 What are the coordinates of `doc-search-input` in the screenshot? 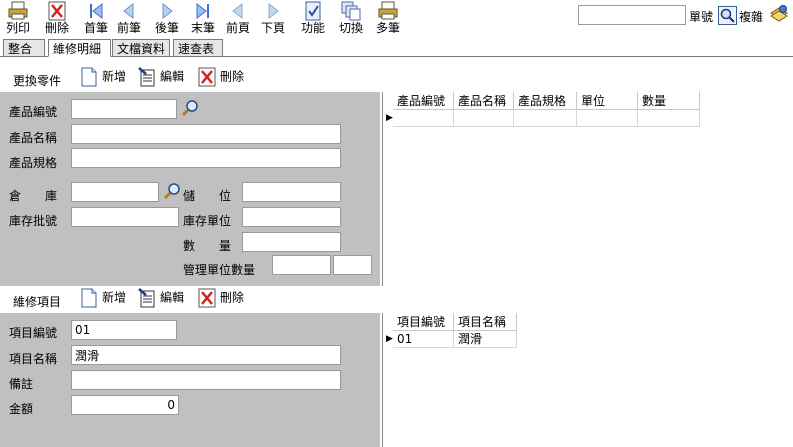 It's located at (632, 15).